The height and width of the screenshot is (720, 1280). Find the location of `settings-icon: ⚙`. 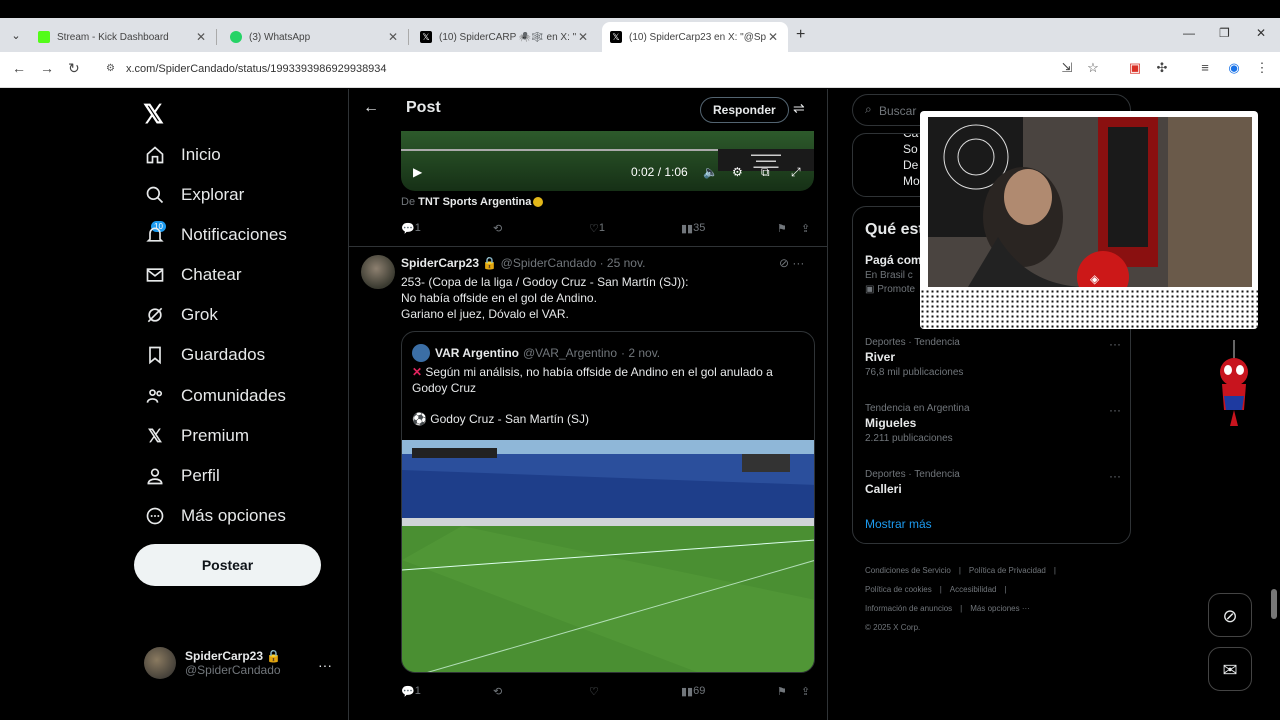

settings-icon: ⚙ is located at coordinates (737, 172).